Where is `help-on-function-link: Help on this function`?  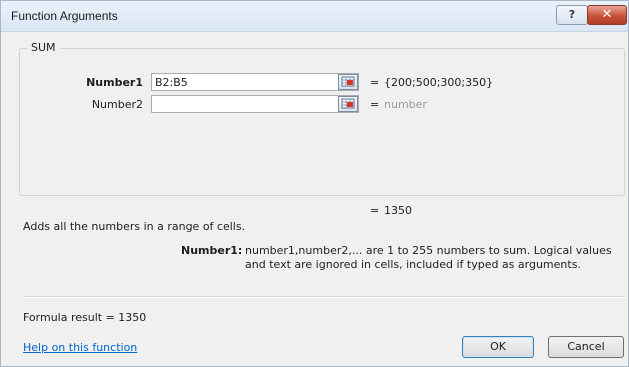 help-on-function-link: Help on this function is located at coordinates (80, 347).